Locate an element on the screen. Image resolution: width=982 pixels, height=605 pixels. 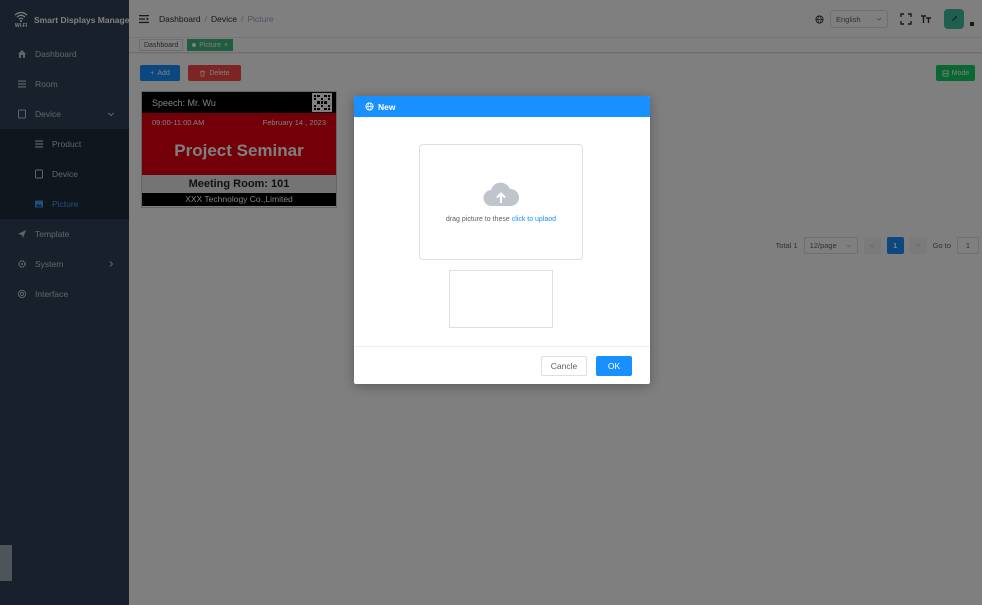
cloud-upload-icon is located at coordinates (501, 194).